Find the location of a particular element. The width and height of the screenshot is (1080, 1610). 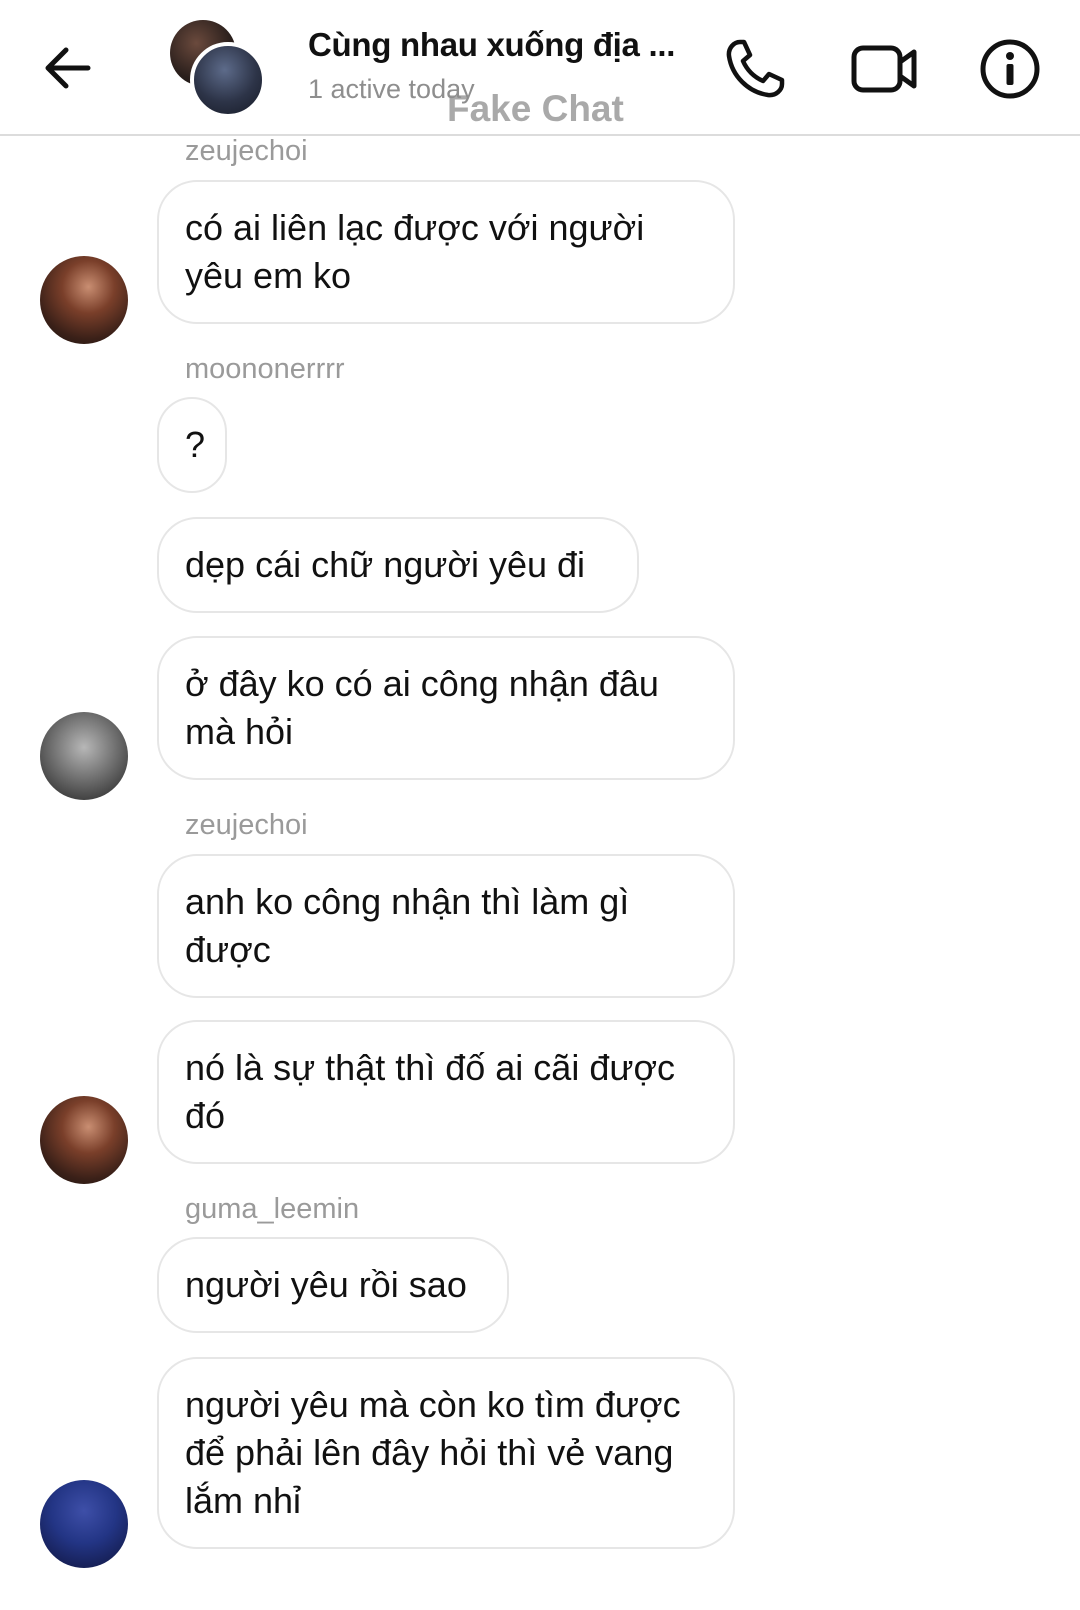

sender-name: moononerrrr is located at coordinates (265, 369).